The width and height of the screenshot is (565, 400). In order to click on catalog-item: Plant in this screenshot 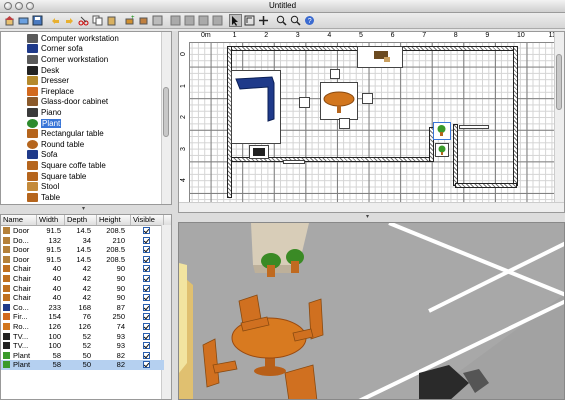, I will do `click(44, 123)`.